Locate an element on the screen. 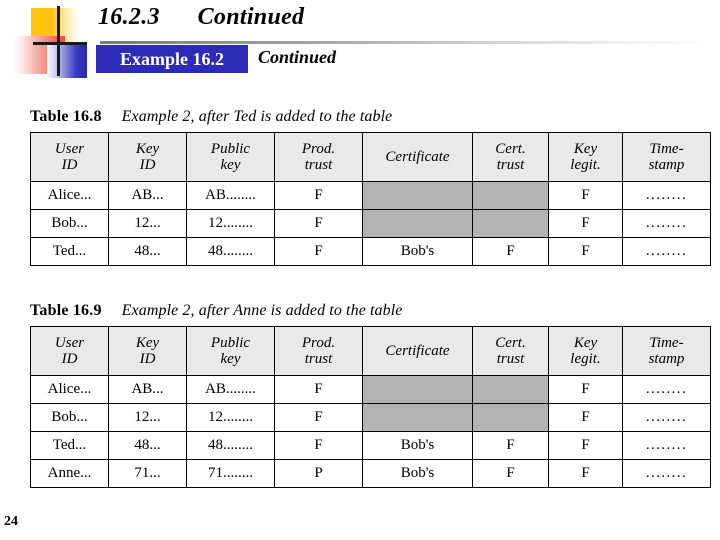 The height and width of the screenshot is (540, 720). cell-prod-trust: P is located at coordinates (318, 473).